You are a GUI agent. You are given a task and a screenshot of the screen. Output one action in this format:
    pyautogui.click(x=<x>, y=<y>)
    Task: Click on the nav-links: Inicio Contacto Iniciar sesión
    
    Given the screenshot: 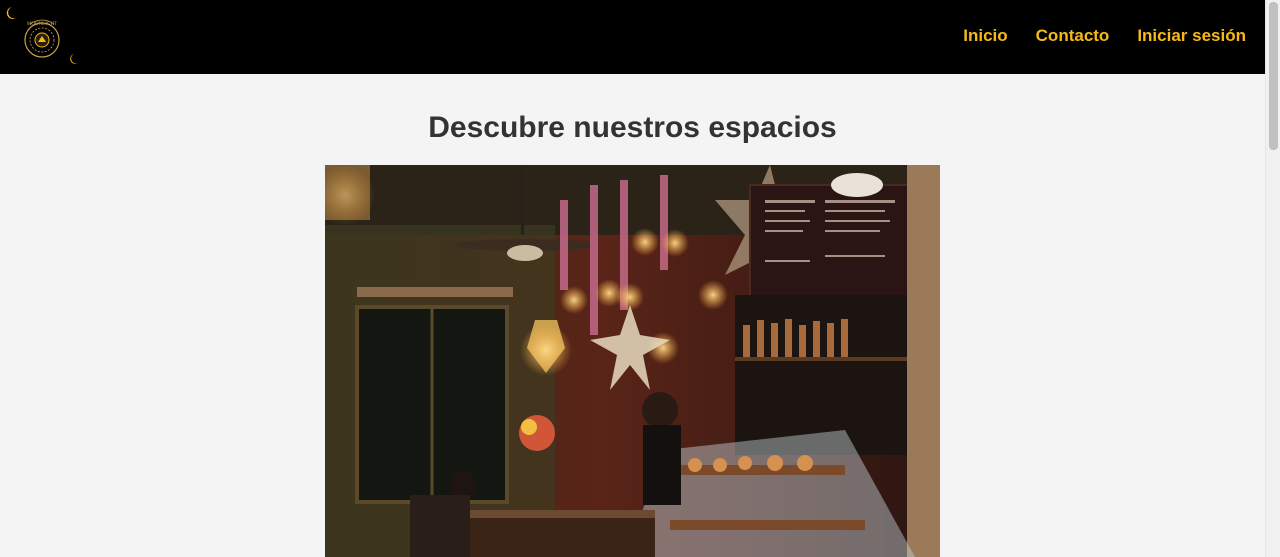 What is the action you would take?
    pyautogui.click(x=1104, y=36)
    